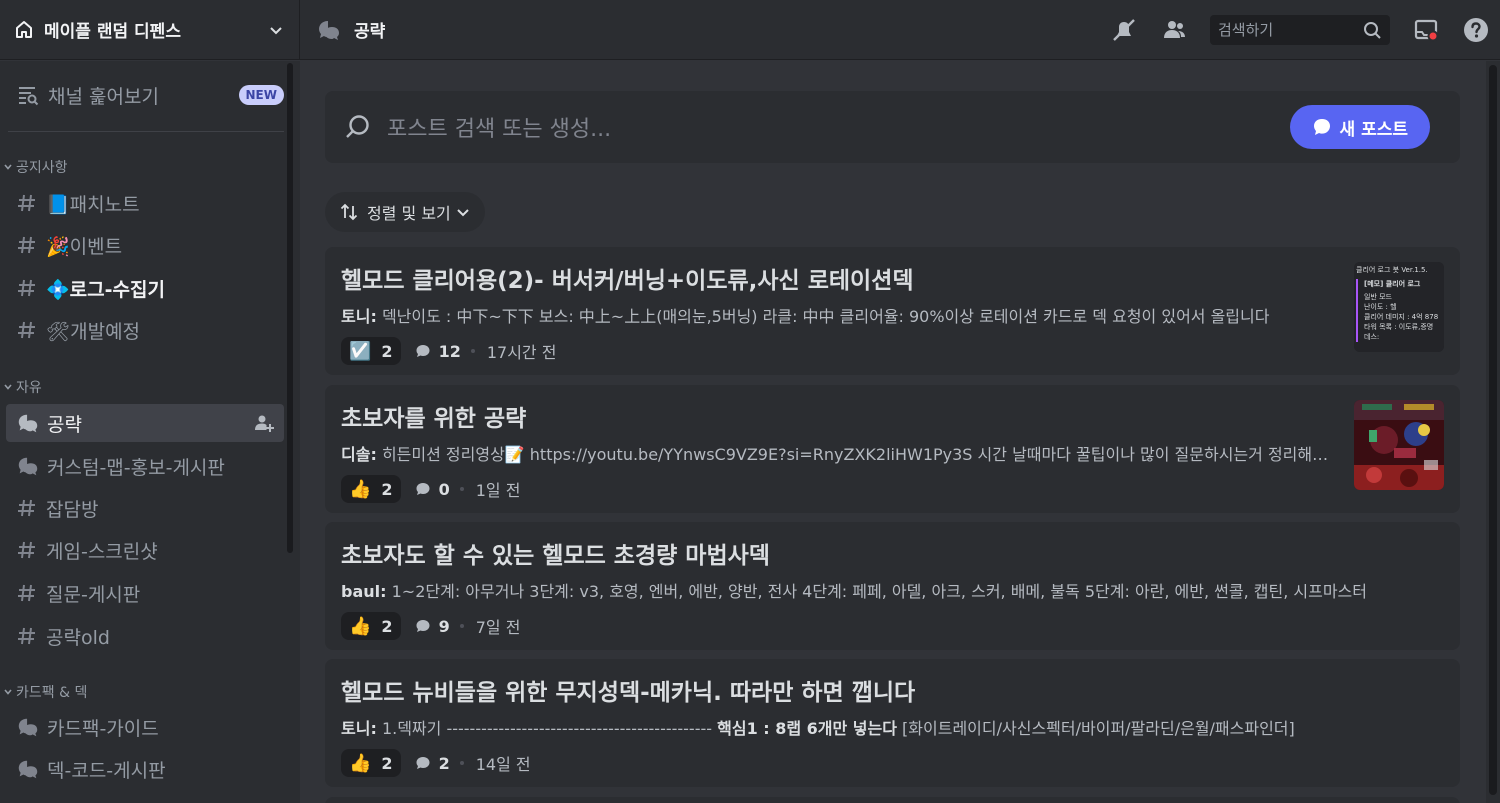 The height and width of the screenshot is (803, 1500). I want to click on sidebar-item-custom-map: 커스텀-맵-홍보-게시판, so click(145, 466).